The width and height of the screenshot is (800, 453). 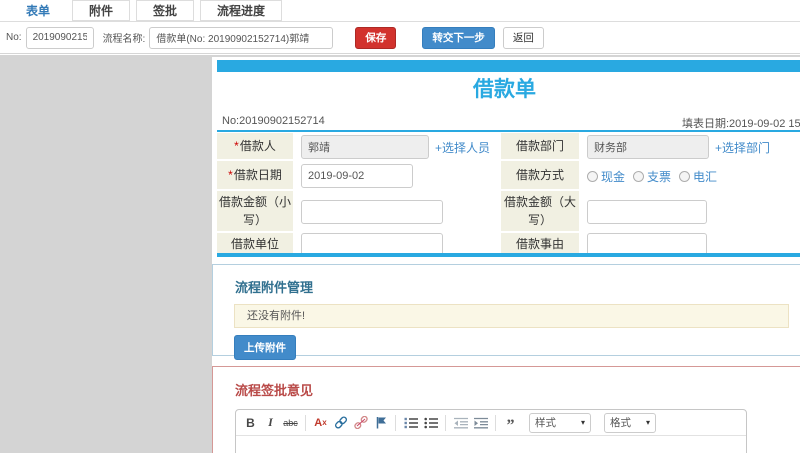 What do you see at coordinates (523, 37) in the screenshot?
I see `back-button: 返回` at bounding box center [523, 37].